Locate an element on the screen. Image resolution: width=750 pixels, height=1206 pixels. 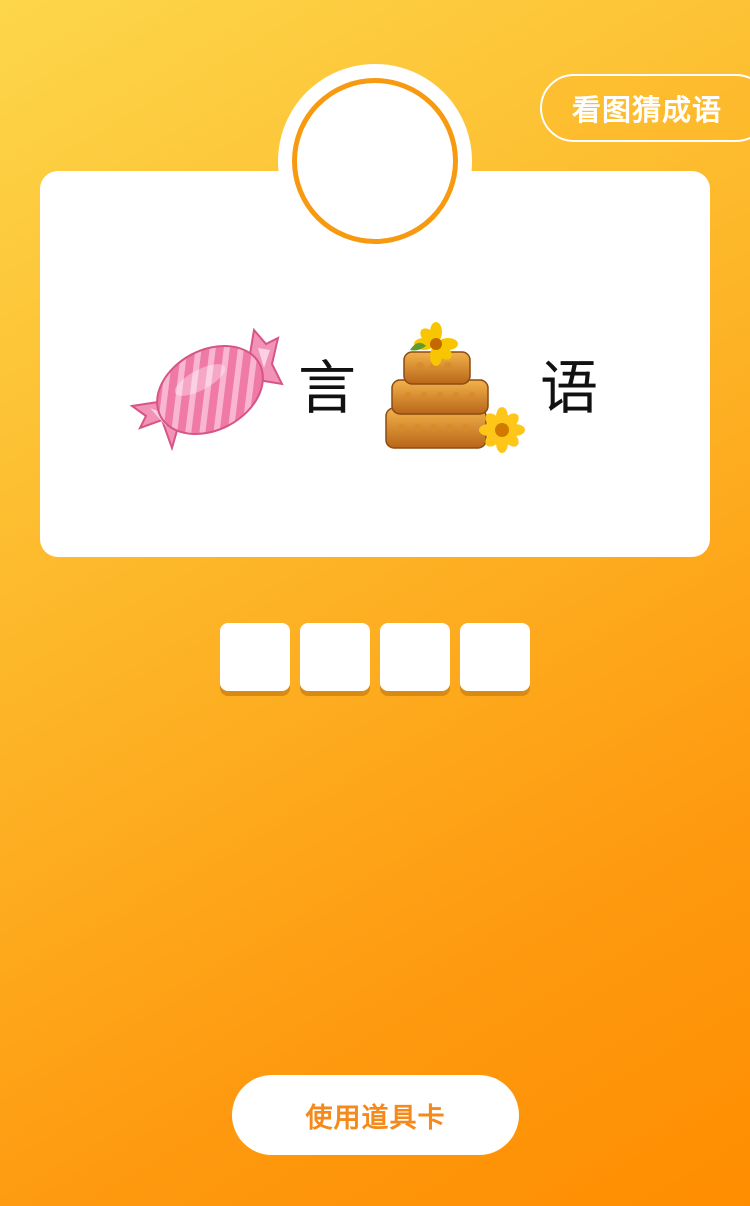
puzzle-clue-row: 言 语 is located at coordinates (375, 390).